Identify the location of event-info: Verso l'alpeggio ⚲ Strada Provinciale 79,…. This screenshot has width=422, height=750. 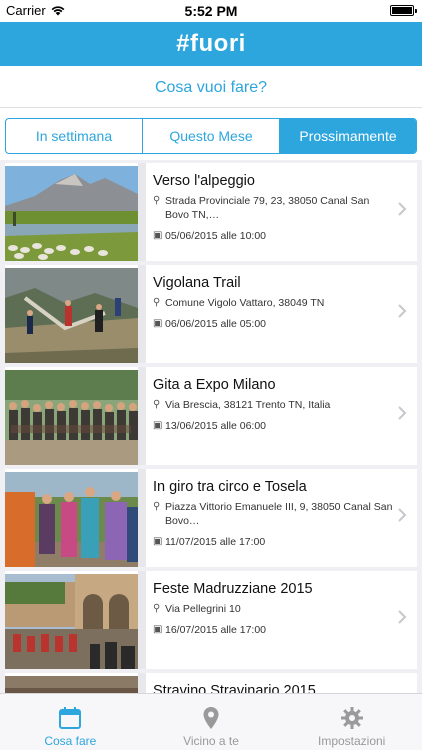
(273, 211).